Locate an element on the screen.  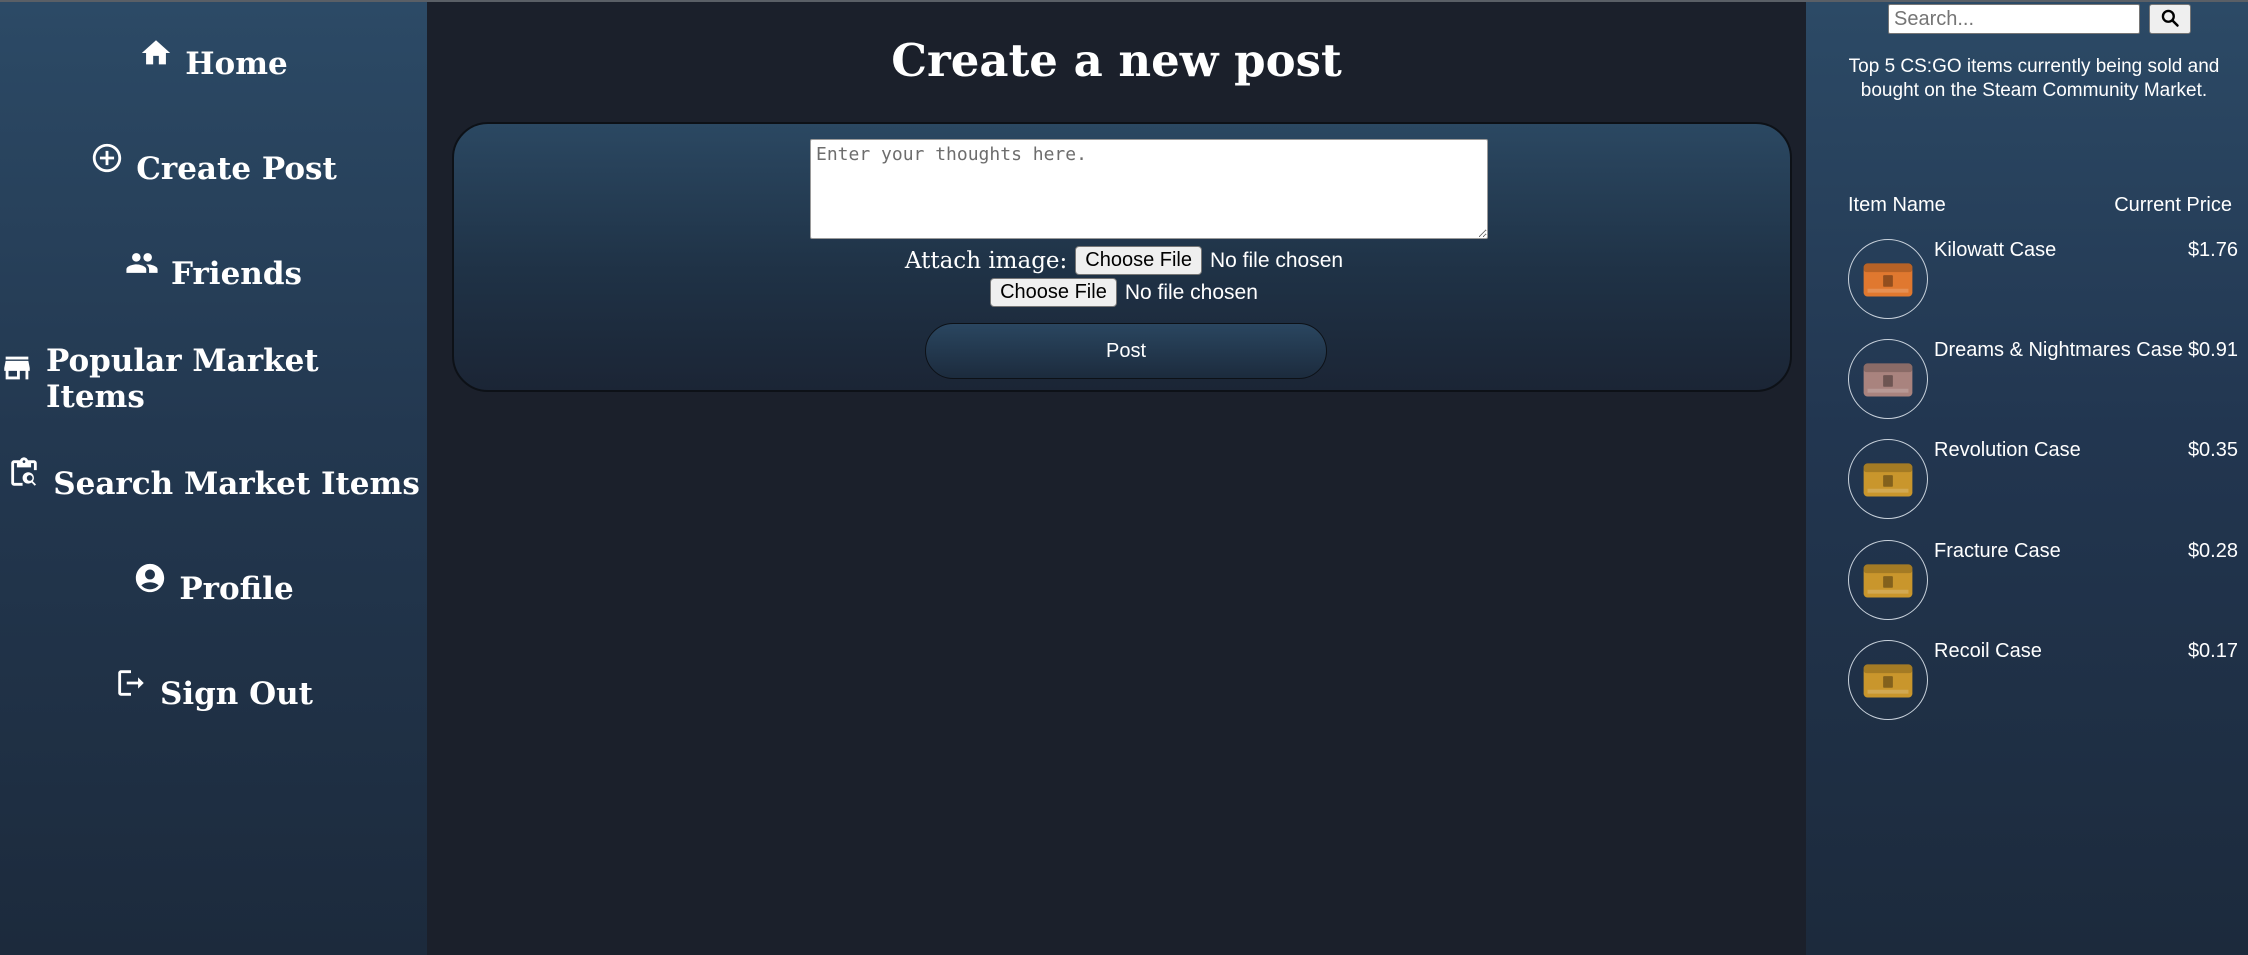
item-name: Dreams & Nightmares Case is located at coordinates (2058, 350).